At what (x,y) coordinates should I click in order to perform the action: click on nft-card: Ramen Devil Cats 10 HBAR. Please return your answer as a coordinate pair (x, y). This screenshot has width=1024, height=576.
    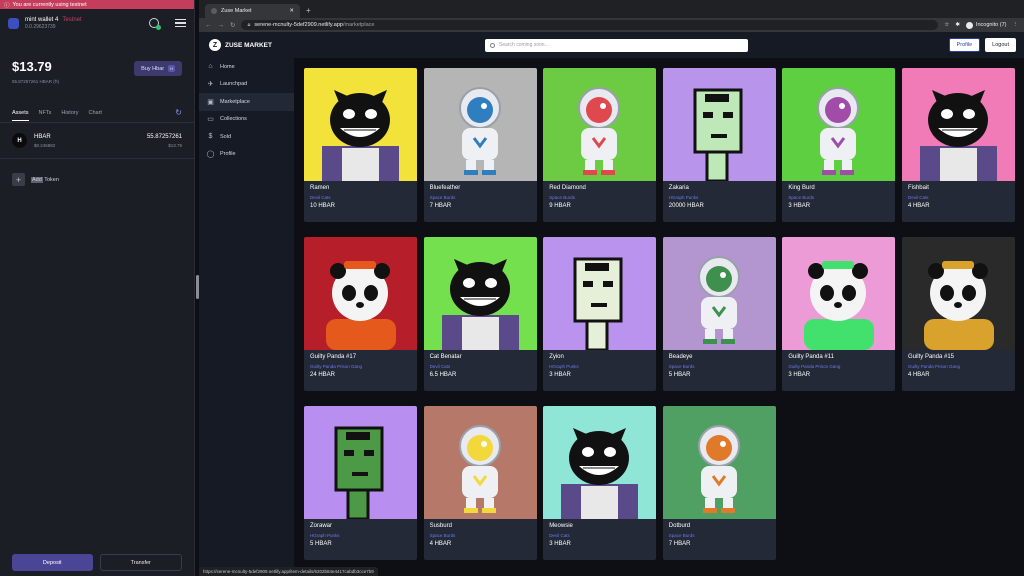
    Looking at the image, I should click on (360, 145).